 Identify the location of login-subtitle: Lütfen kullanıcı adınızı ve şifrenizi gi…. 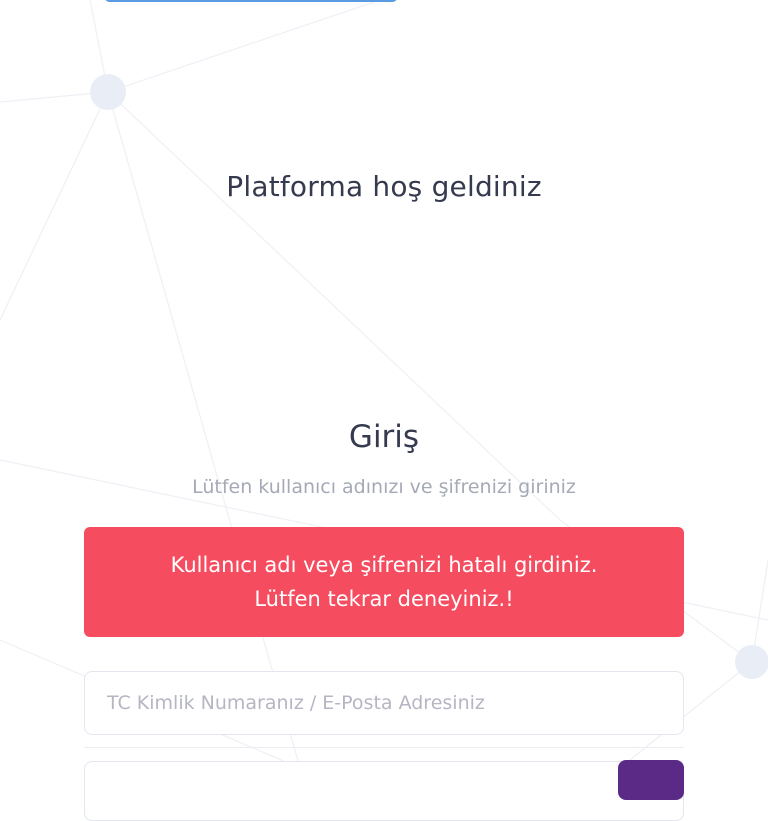
(384, 487).